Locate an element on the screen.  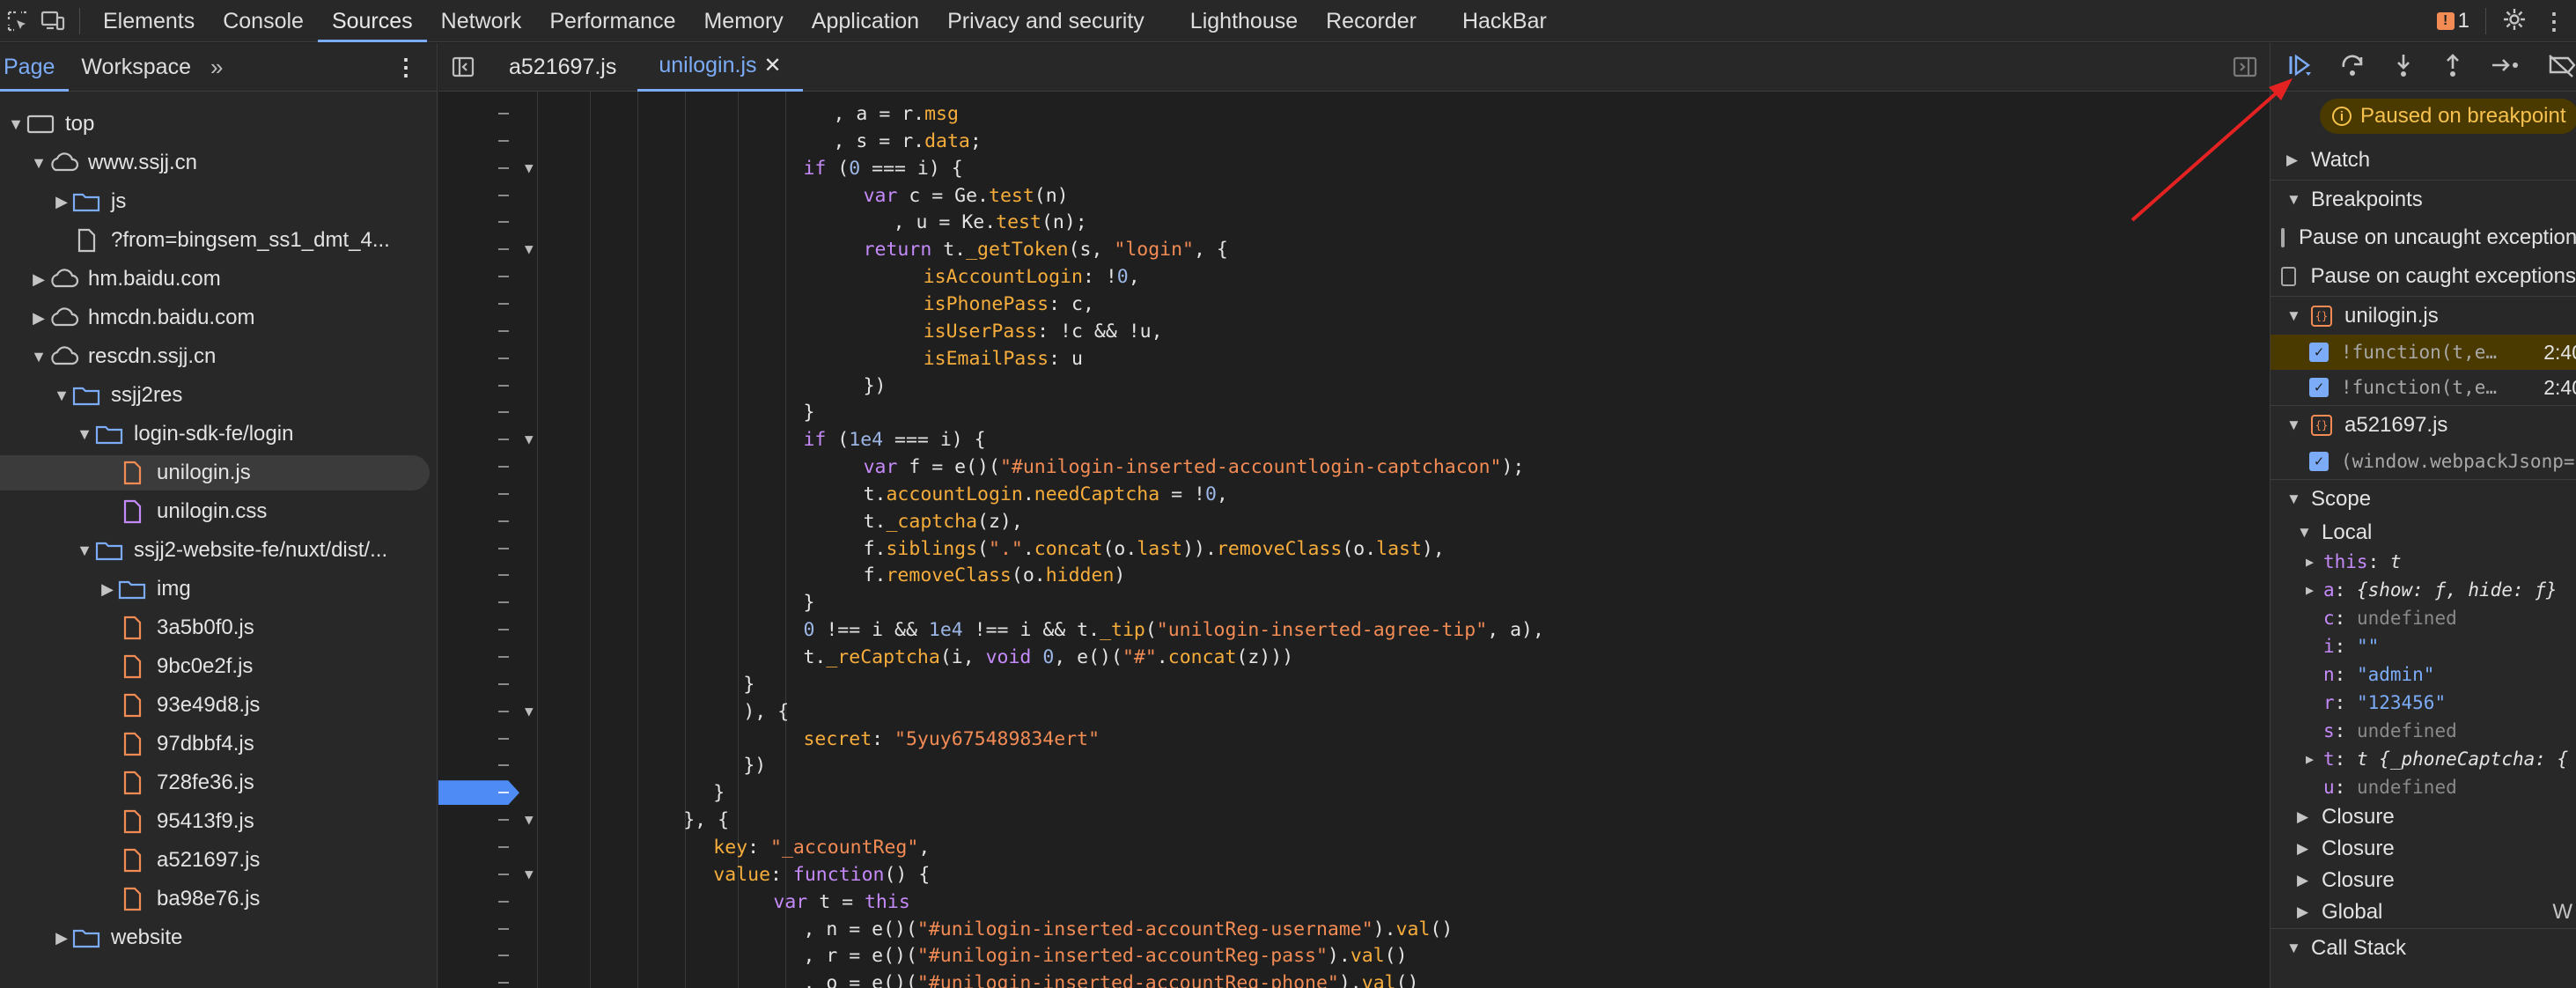
annotation-arrow is located at coordinates (2212, 150).